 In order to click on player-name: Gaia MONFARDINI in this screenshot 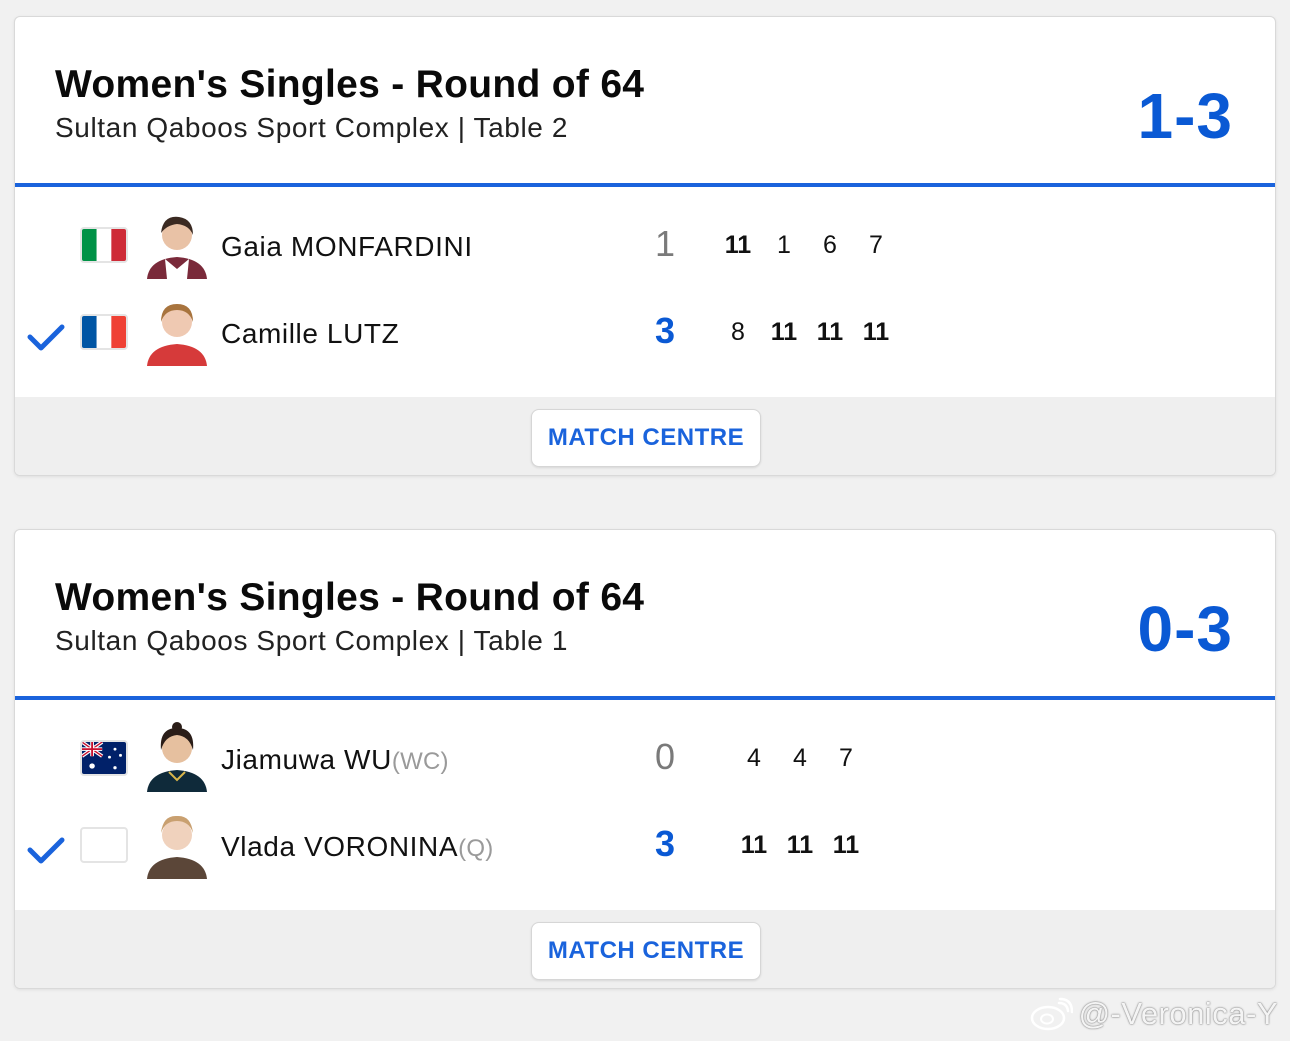, I will do `click(347, 247)`.